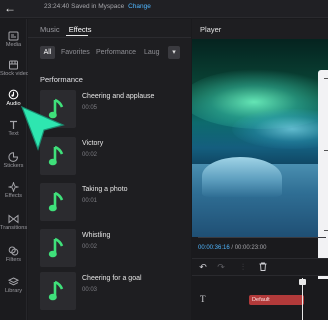 This screenshot has height=320, width=328. I want to click on audio-icon, so click(13, 94).